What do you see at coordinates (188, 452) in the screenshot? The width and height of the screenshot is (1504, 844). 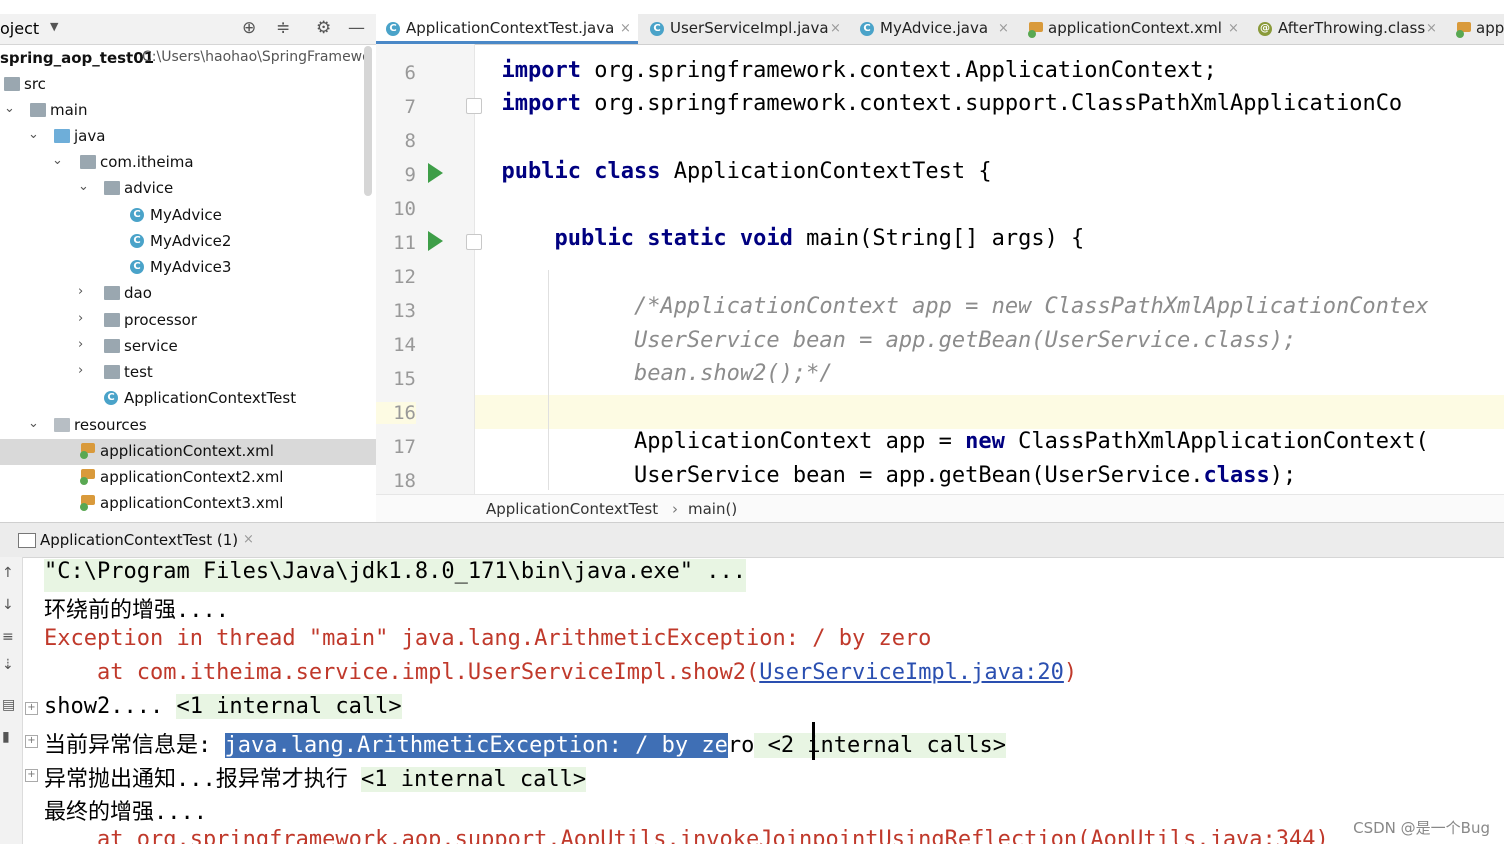 I see `tree-item-applicationcontext-xml: applicationContext.xml` at bounding box center [188, 452].